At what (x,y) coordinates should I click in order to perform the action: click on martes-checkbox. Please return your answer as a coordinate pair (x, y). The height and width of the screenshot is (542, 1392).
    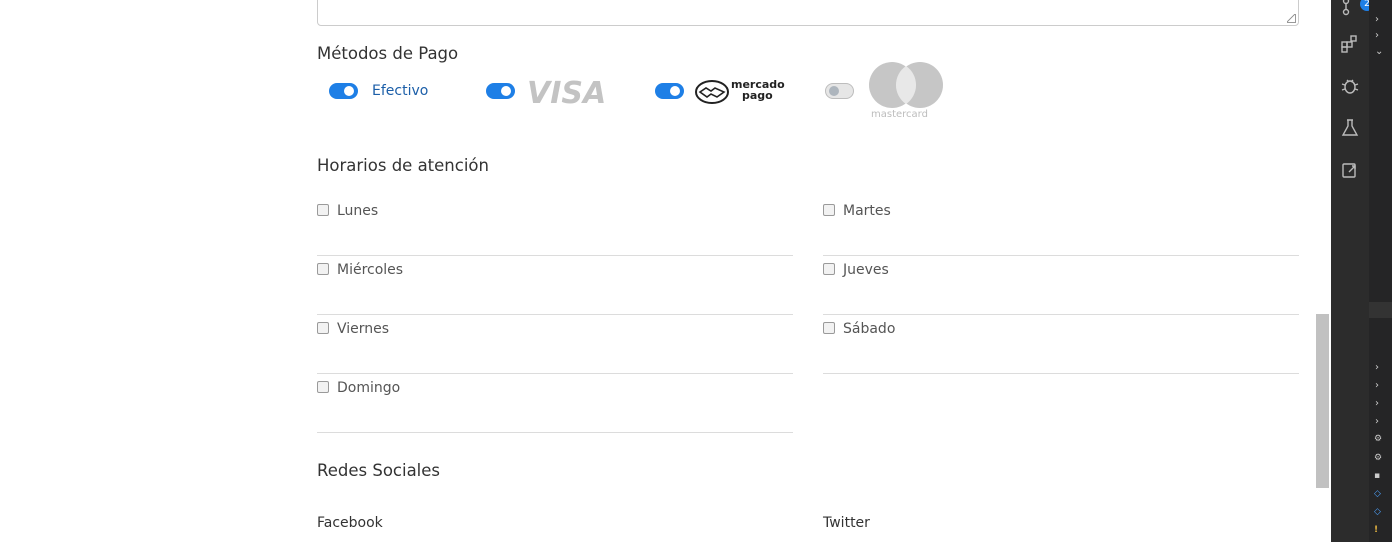
    Looking at the image, I should click on (829, 210).